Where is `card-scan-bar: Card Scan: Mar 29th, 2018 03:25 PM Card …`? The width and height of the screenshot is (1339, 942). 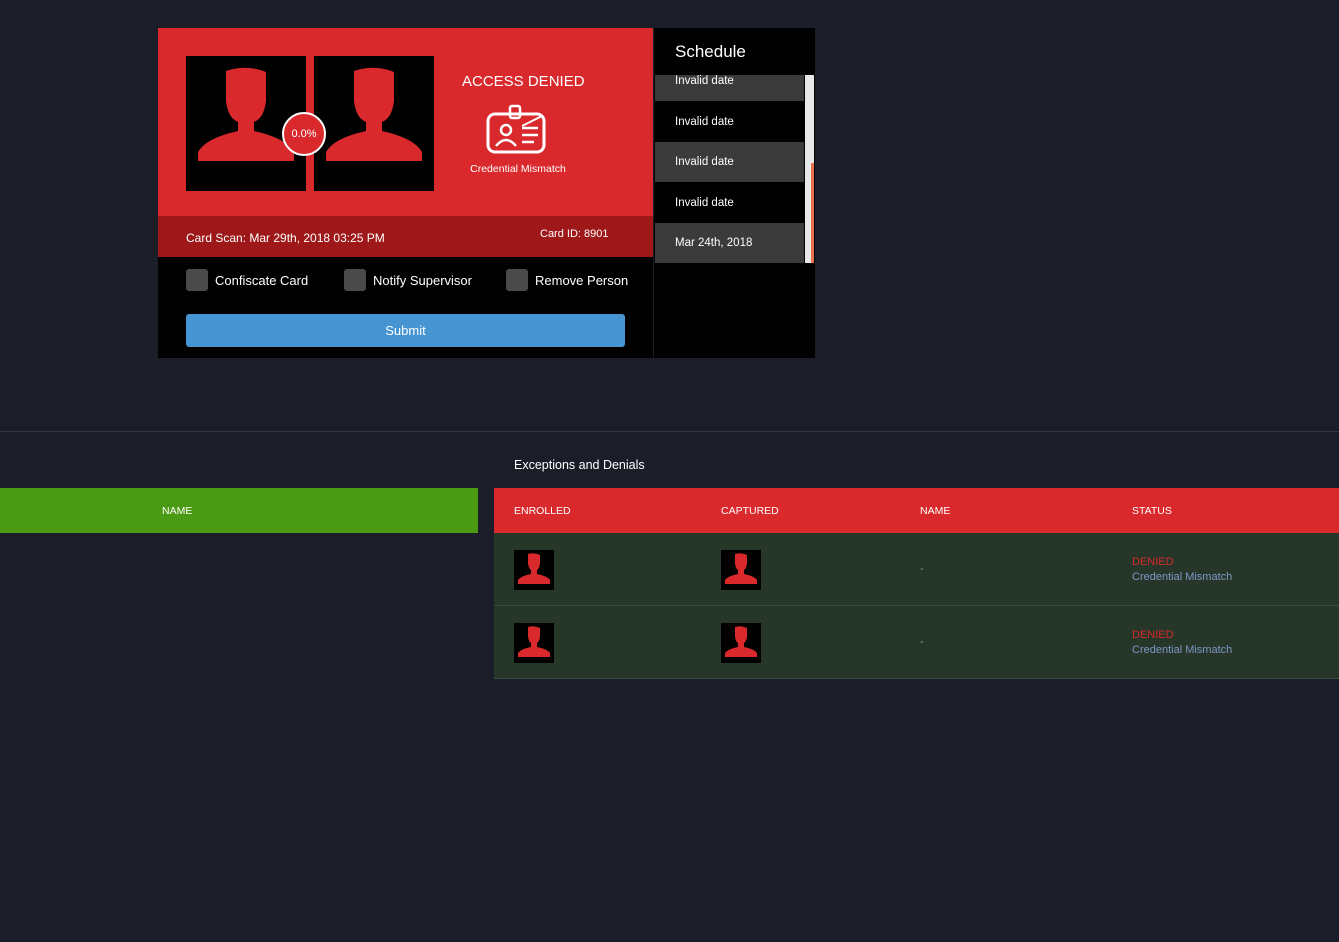 card-scan-bar: Card Scan: Mar 29th, 2018 03:25 PM Card … is located at coordinates (405, 236).